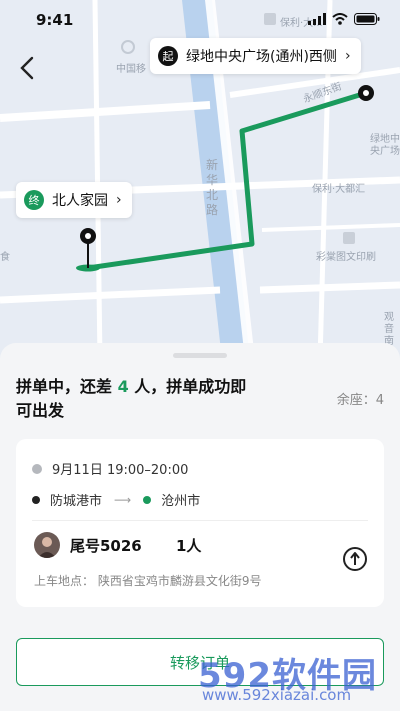 The width and height of the screenshot is (400, 711). I want to click on trip-datetime: 9月11日 19:00–20:00, so click(120, 470).